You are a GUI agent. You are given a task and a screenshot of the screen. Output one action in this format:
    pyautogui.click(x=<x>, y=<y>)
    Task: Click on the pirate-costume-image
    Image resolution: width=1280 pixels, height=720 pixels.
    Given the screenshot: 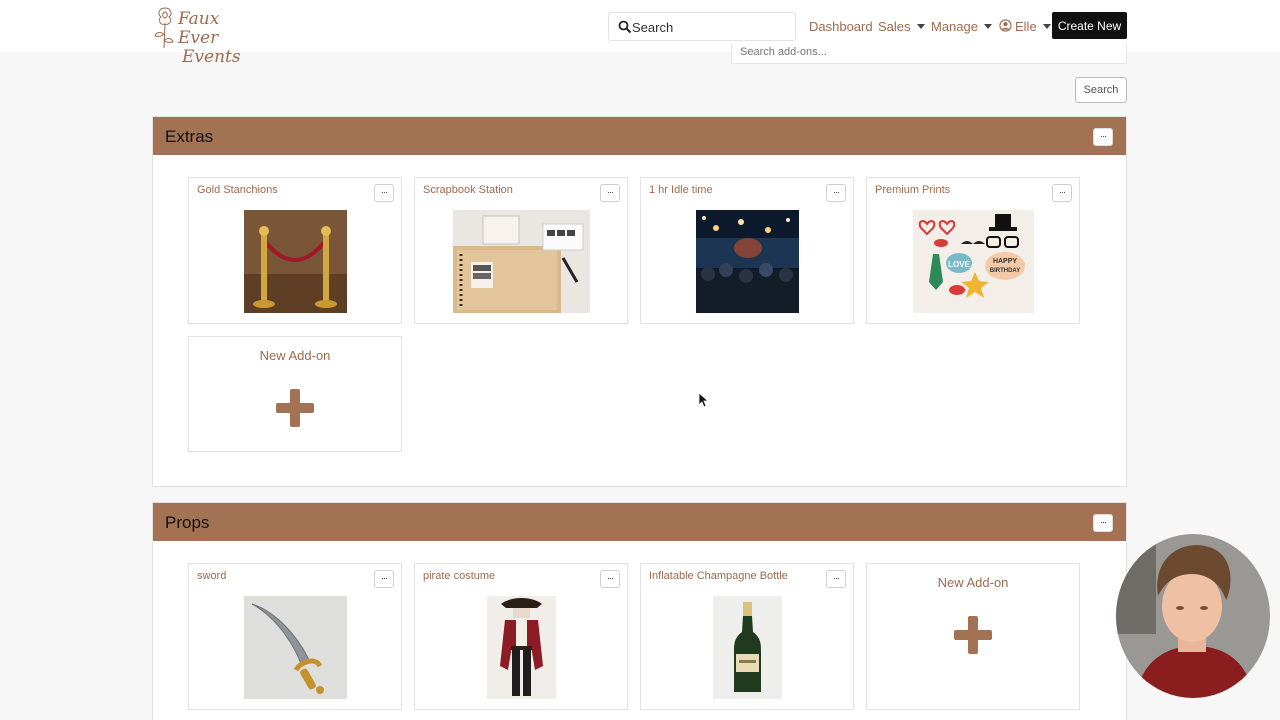 What is the action you would take?
    pyautogui.click(x=521, y=647)
    